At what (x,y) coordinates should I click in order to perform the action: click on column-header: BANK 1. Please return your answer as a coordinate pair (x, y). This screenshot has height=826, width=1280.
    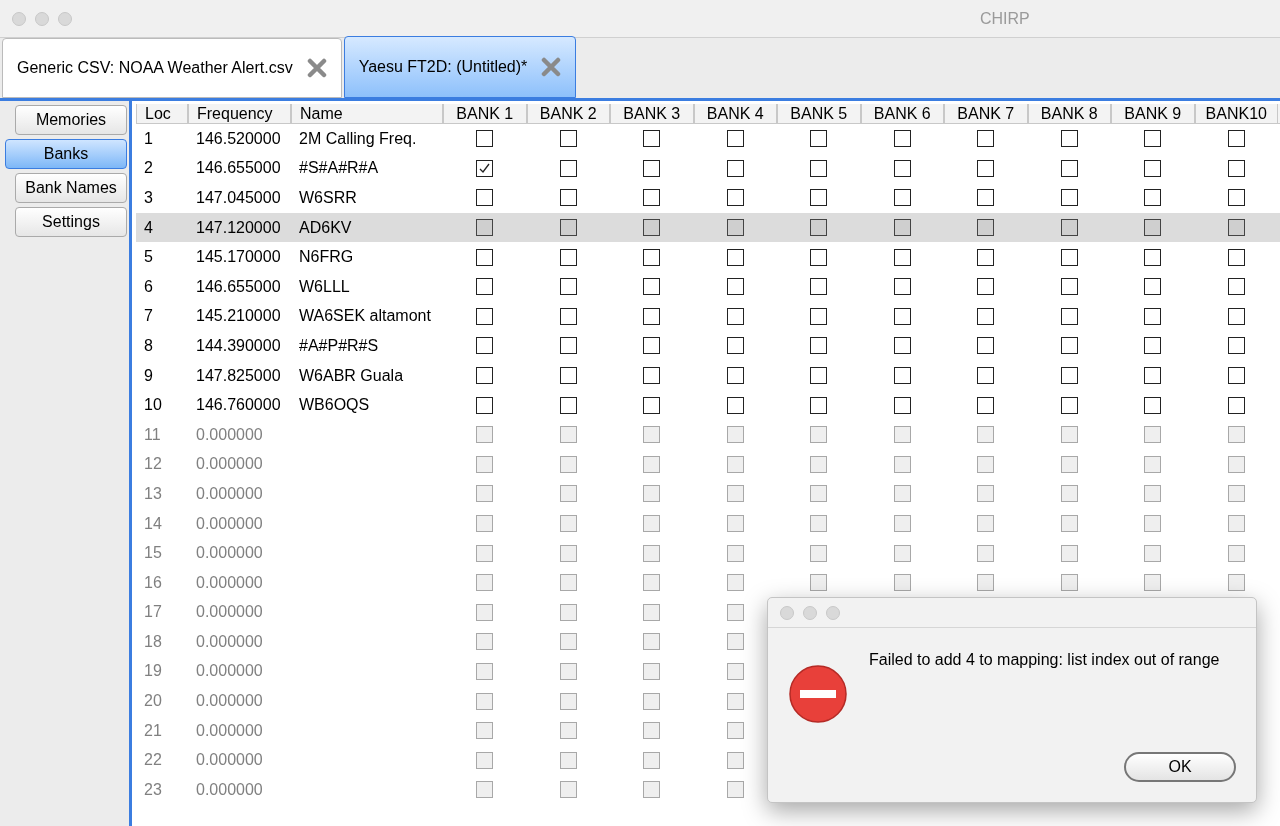
    Looking at the image, I should click on (485, 113).